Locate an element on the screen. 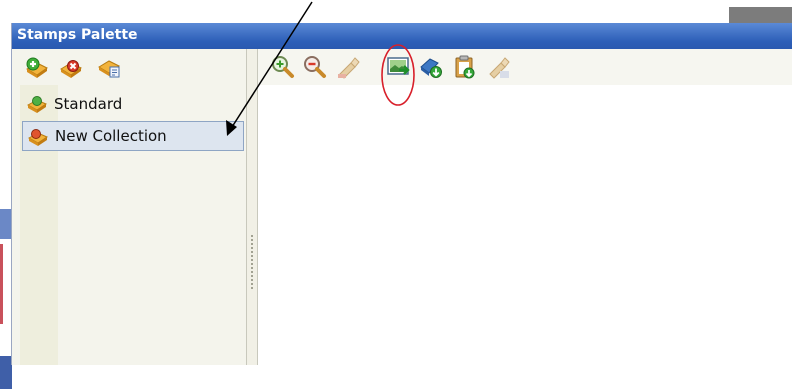  add-collection-icon is located at coordinates (37, 67).